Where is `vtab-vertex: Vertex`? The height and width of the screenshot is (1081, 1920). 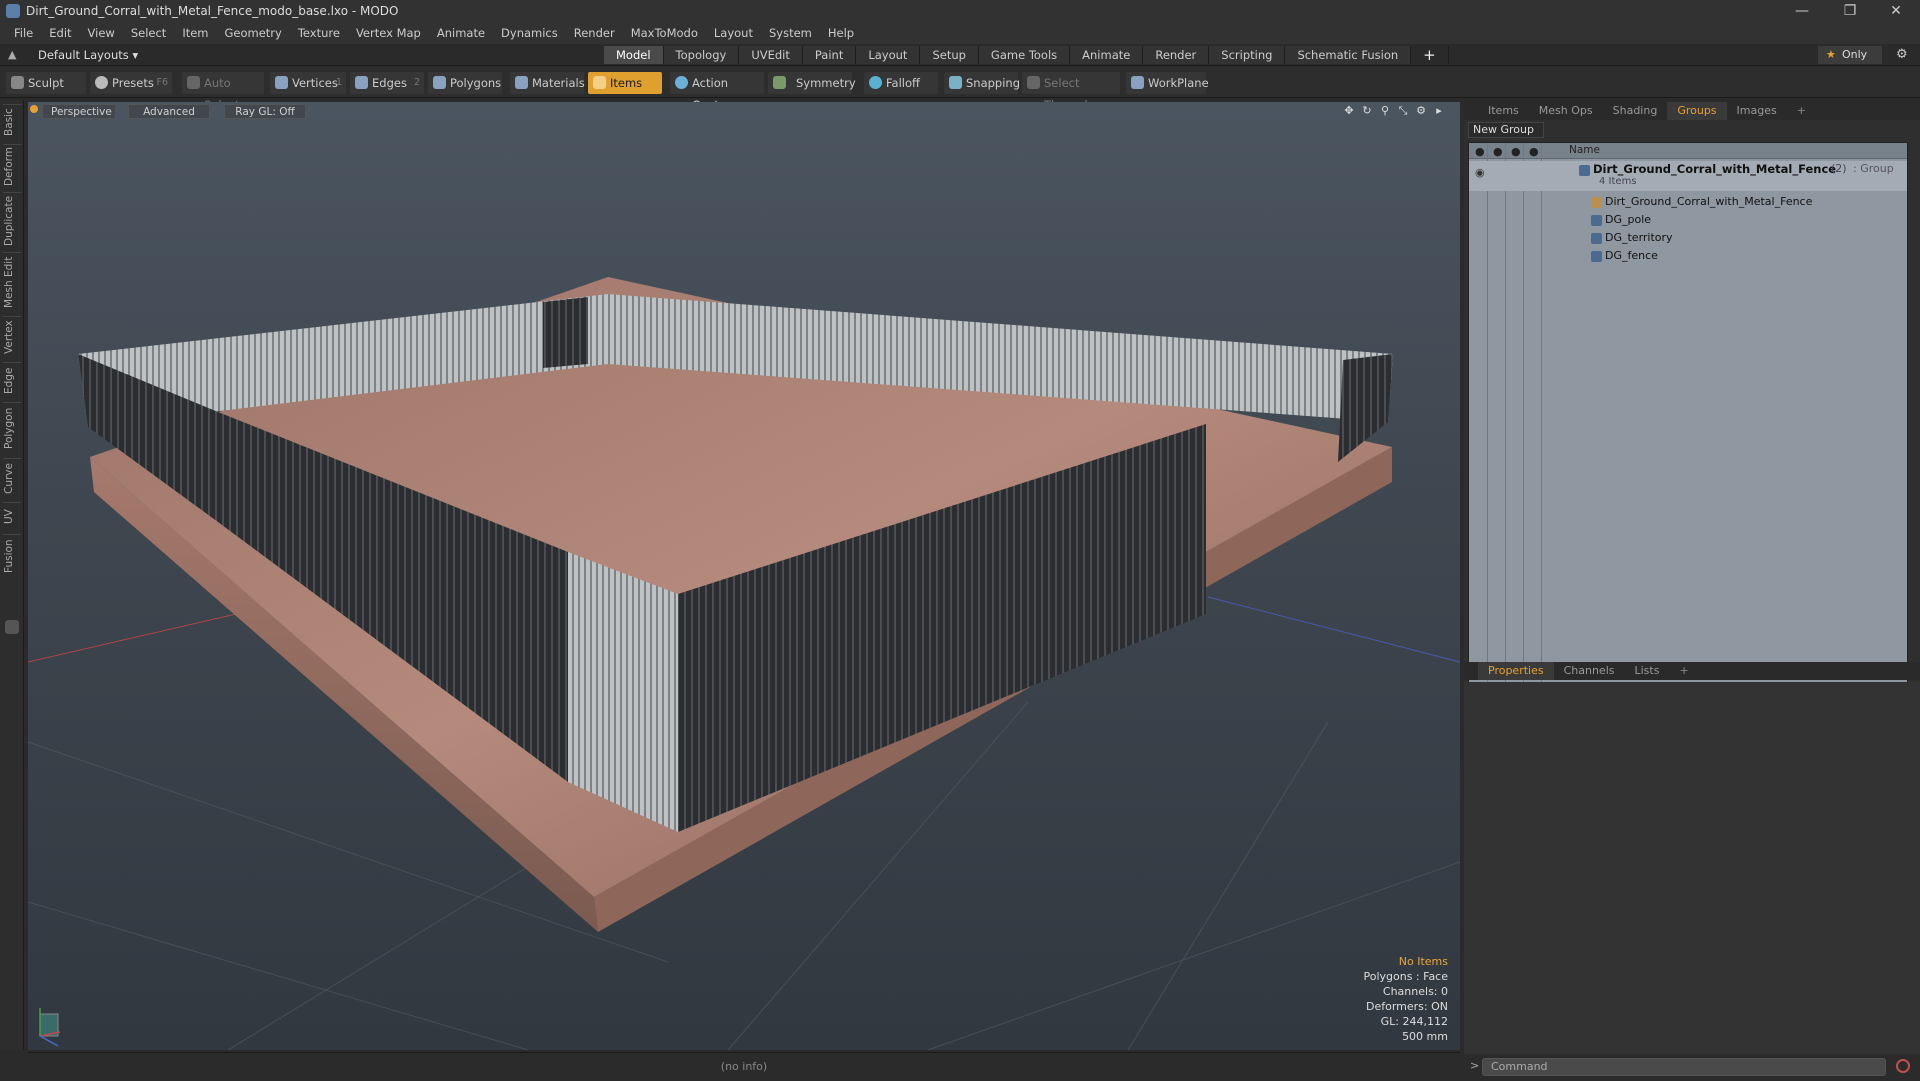
vtab-vertex: Vertex is located at coordinates (12, 337).